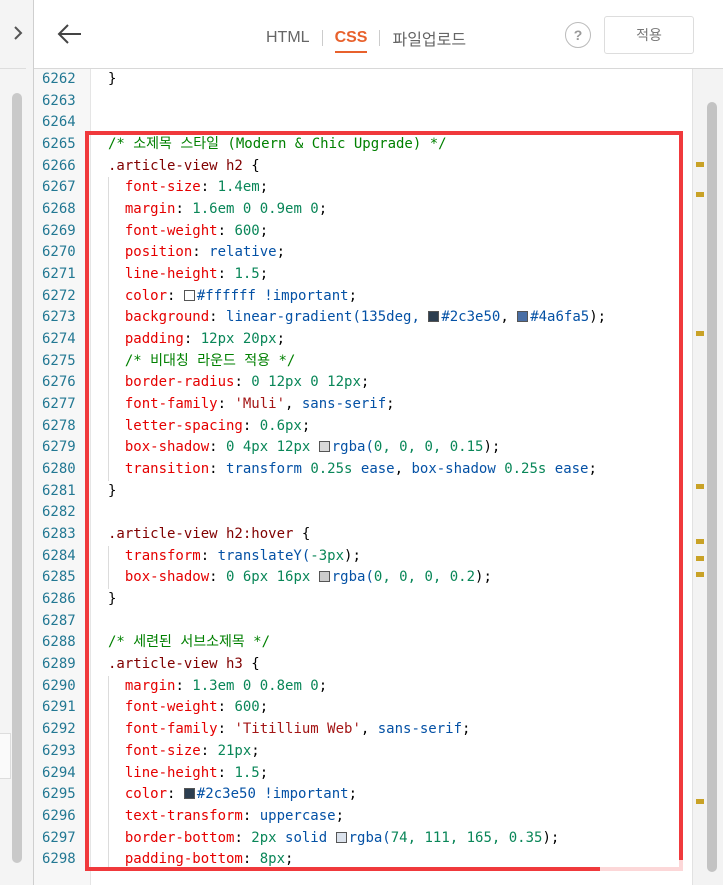  Describe the element at coordinates (59, 815) in the screenshot. I see `line-number: 6296` at that location.